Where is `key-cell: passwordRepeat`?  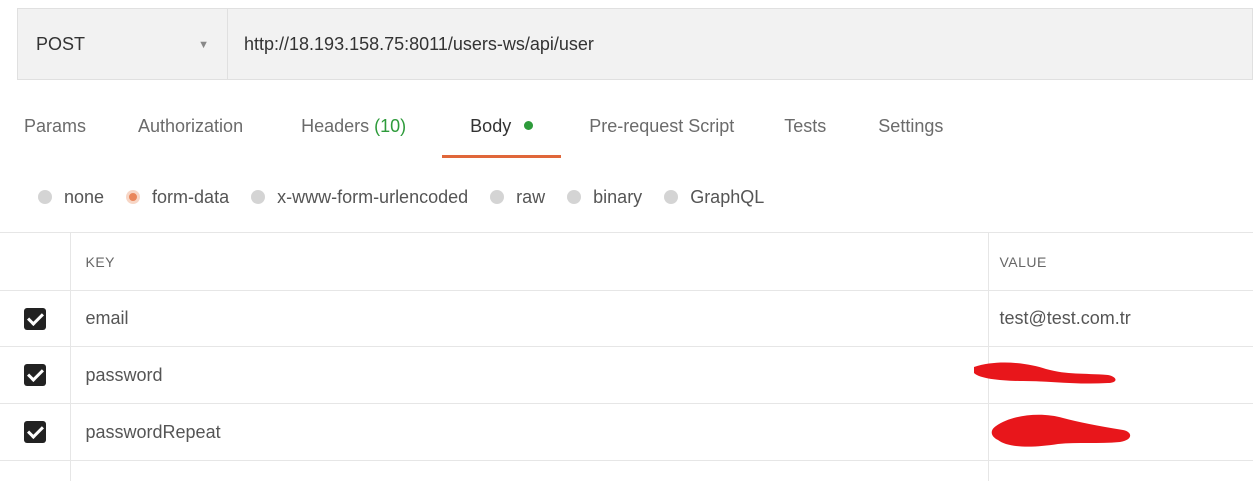
key-cell: passwordRepeat is located at coordinates (529, 432).